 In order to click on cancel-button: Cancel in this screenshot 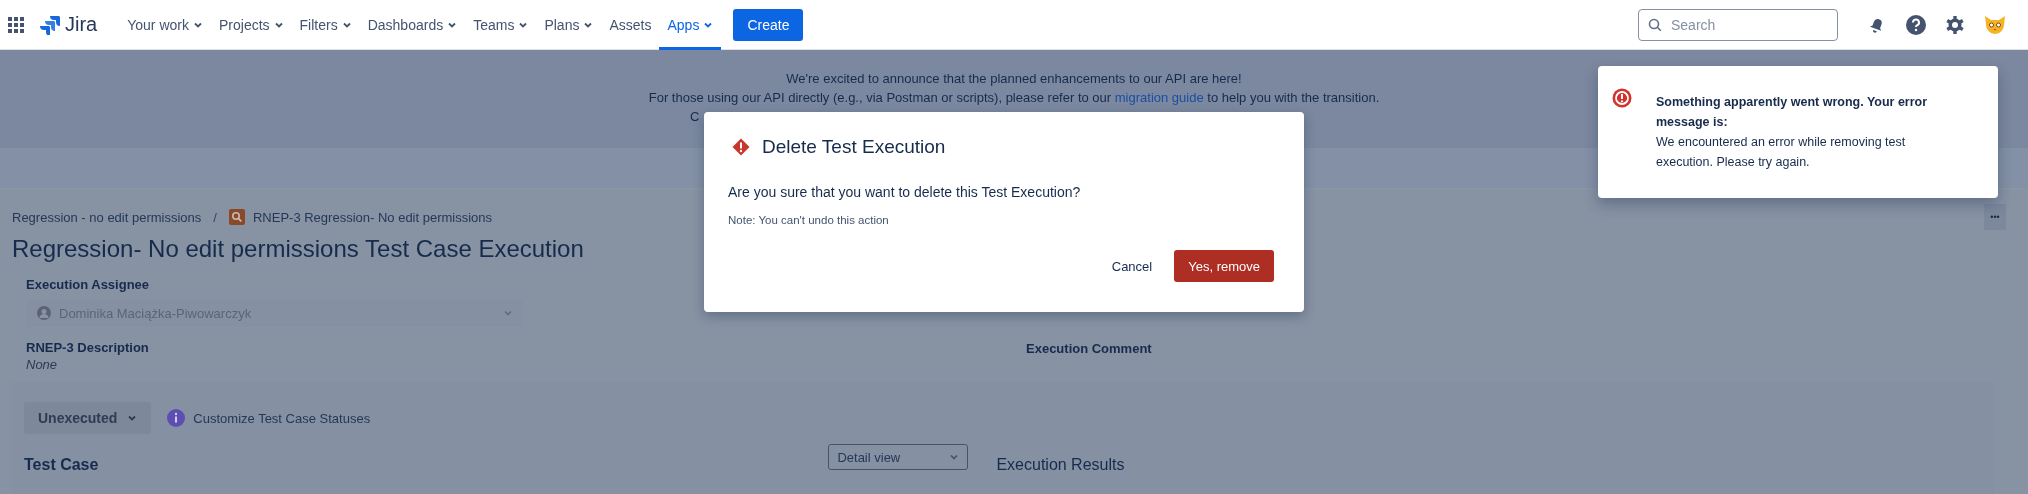, I will do `click(1132, 266)`.